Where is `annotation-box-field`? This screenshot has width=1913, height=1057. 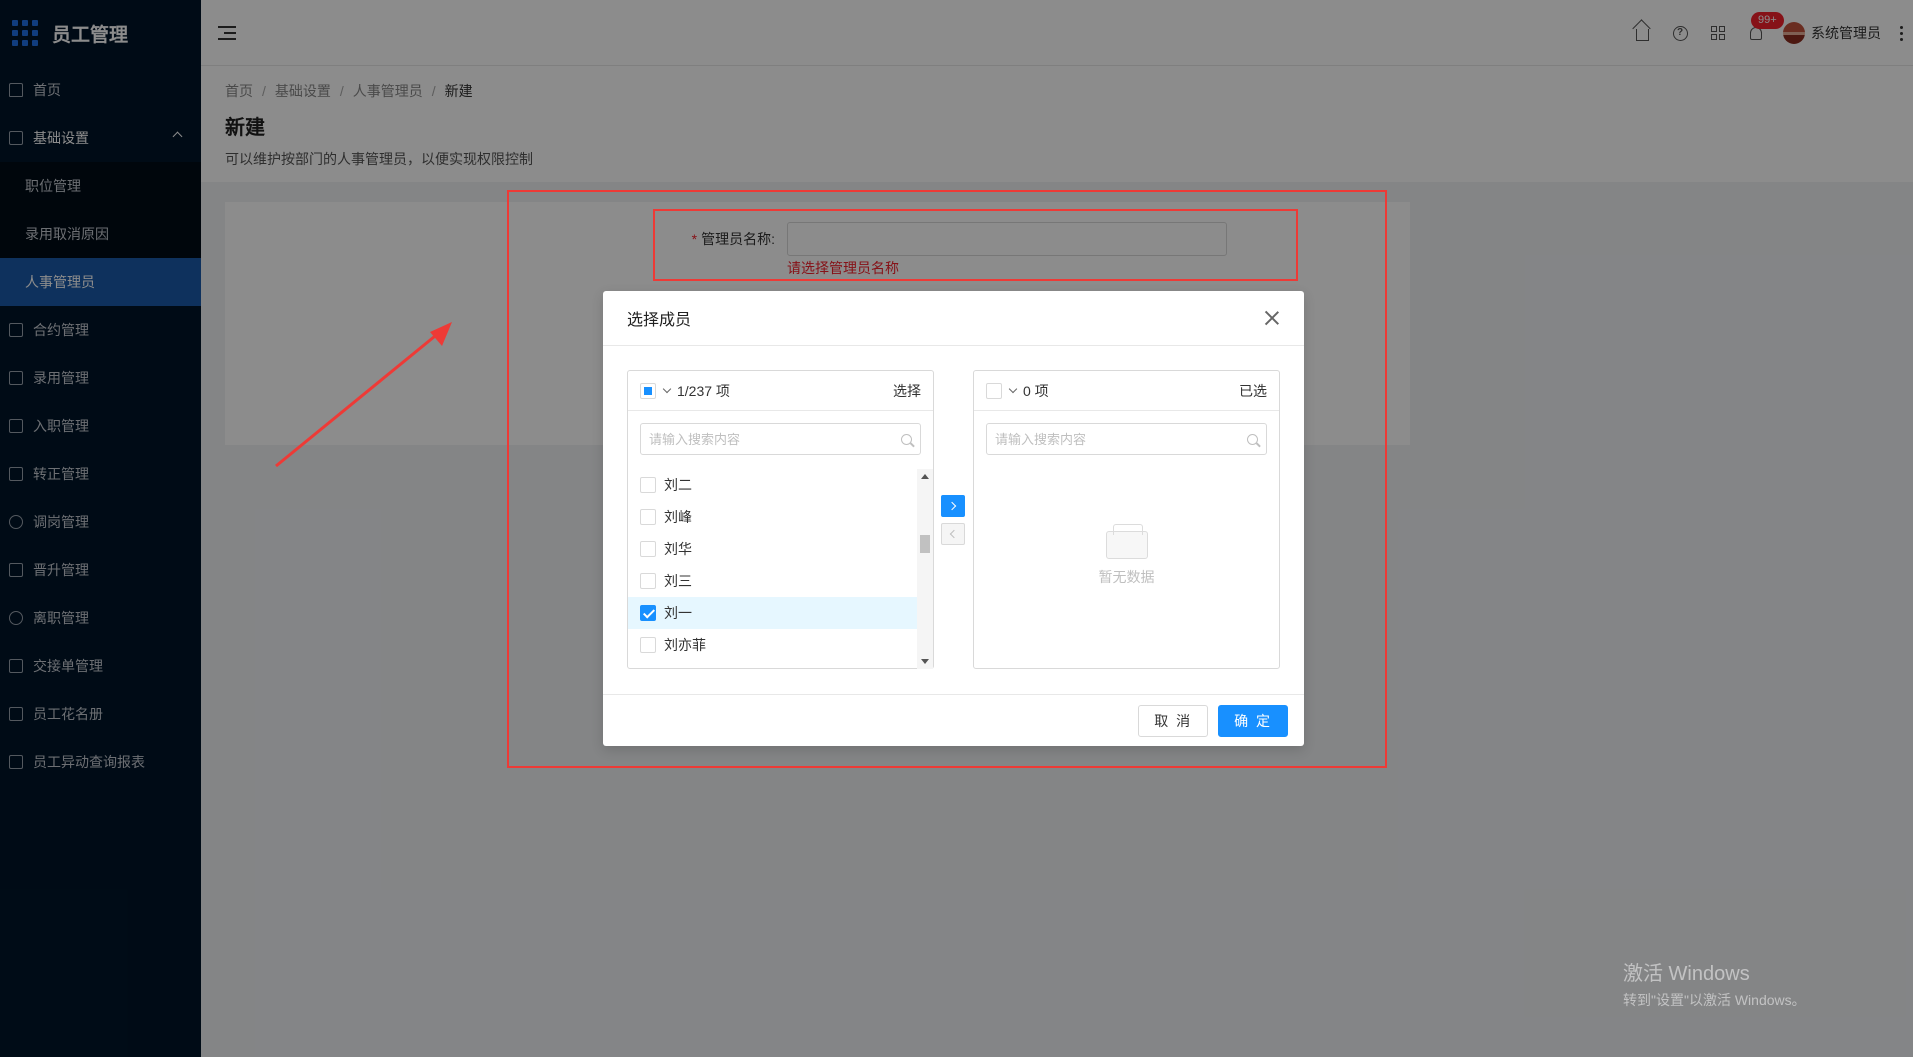
annotation-box-field is located at coordinates (975, 245).